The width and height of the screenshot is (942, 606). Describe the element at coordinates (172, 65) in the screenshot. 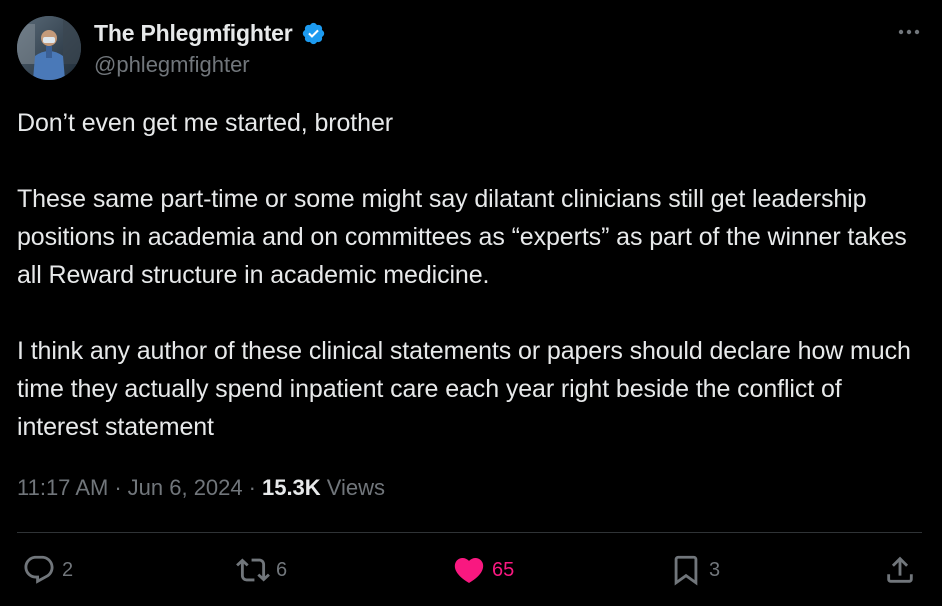

I see `author-handle: @phlegmfighter` at that location.